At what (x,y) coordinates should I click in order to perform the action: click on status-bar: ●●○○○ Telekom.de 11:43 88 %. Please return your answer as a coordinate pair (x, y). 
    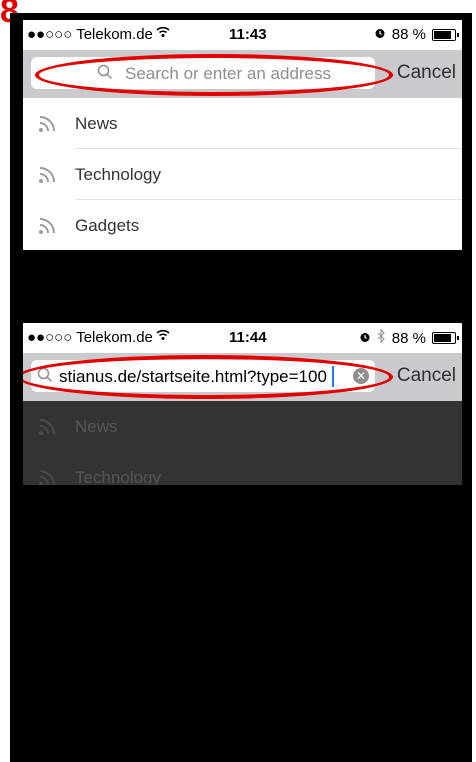
    Looking at the image, I should click on (242, 35).